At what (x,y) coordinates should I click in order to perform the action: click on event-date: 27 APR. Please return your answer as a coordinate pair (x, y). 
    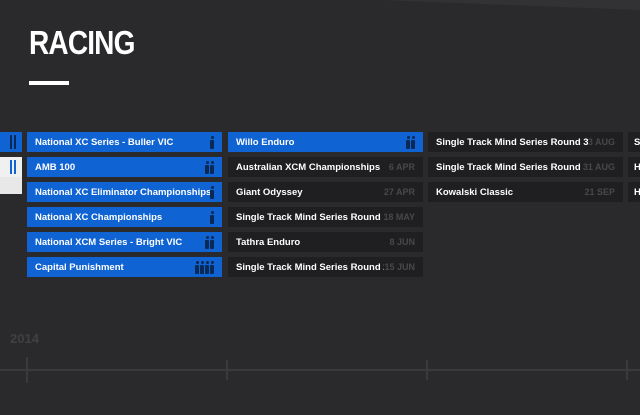
    Looking at the image, I should click on (399, 192).